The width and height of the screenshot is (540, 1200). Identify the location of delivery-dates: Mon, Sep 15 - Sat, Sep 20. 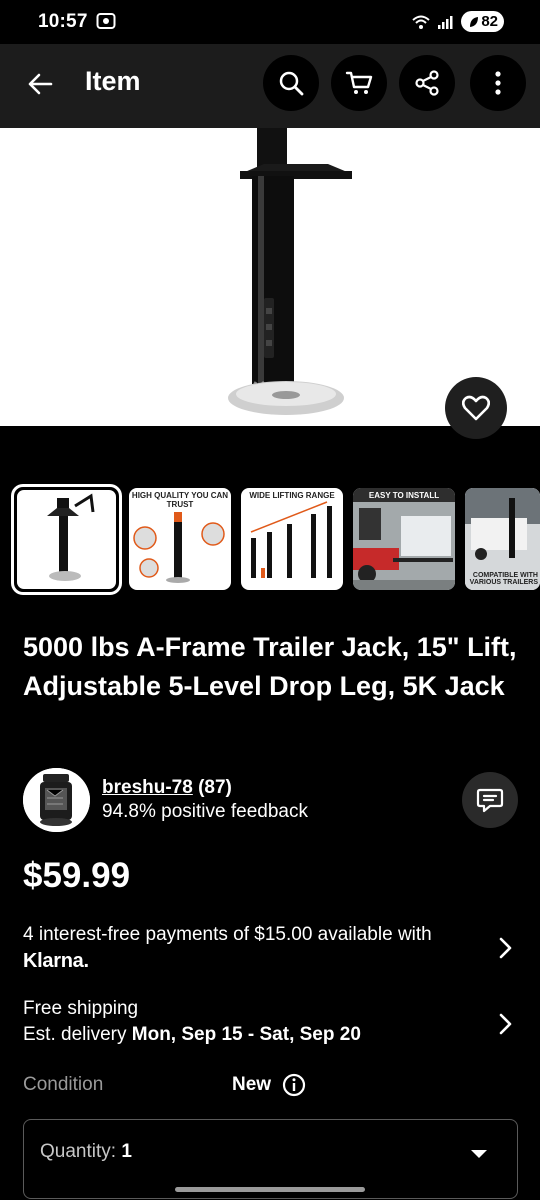
(246, 1034).